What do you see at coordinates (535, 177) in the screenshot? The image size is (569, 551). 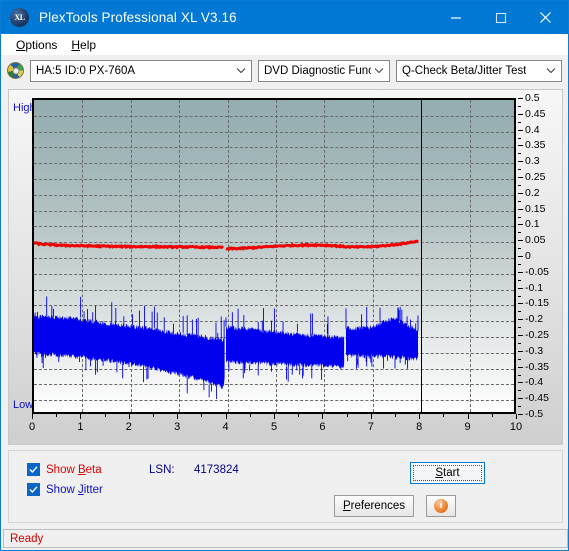 I see `y-axis-label: 0.25` at bounding box center [535, 177].